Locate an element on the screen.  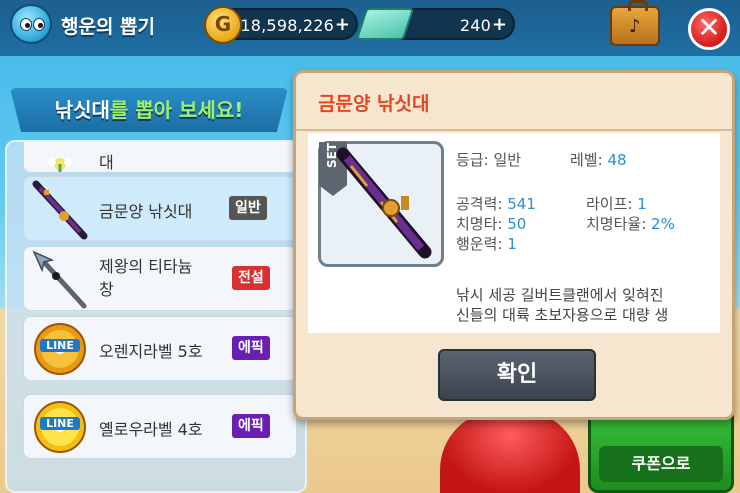
level-stat: 레벨: 48 is located at coordinates (598, 159).